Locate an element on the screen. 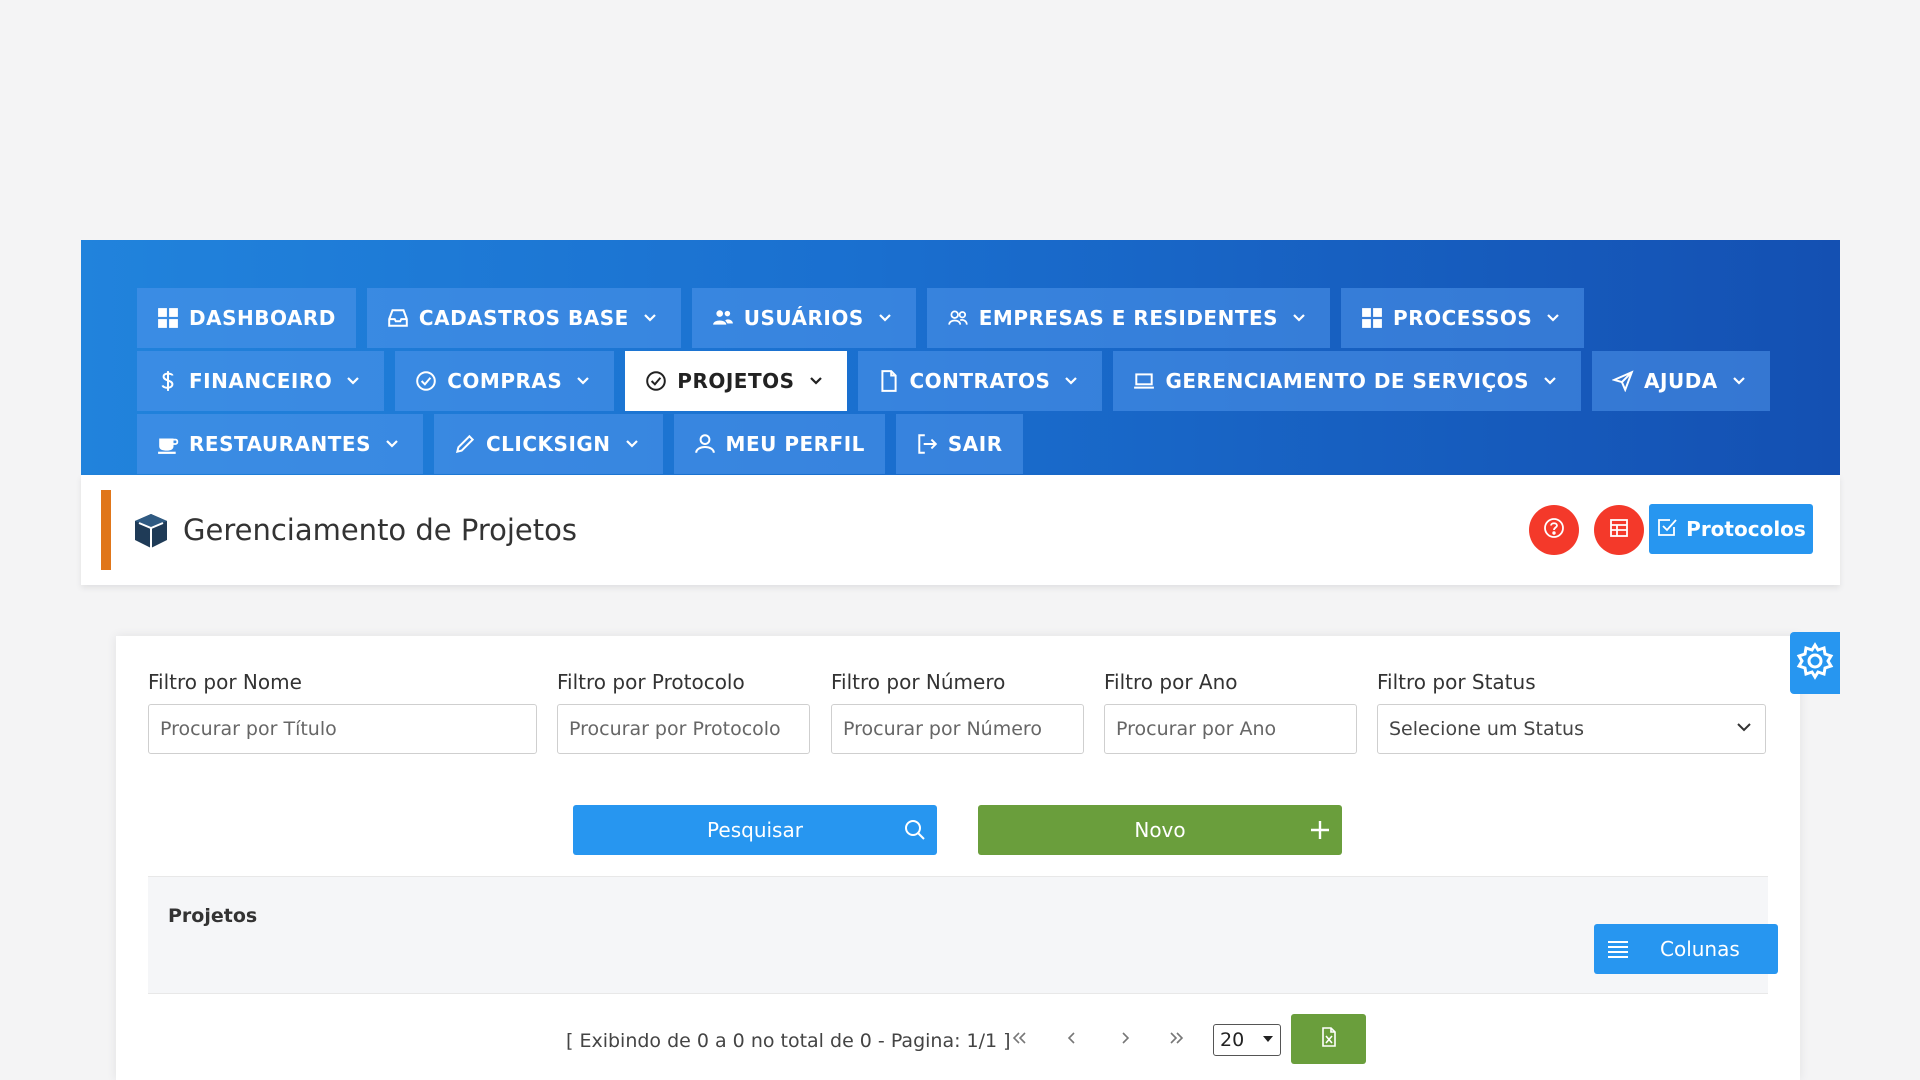  table-icon is located at coordinates (1619, 530).